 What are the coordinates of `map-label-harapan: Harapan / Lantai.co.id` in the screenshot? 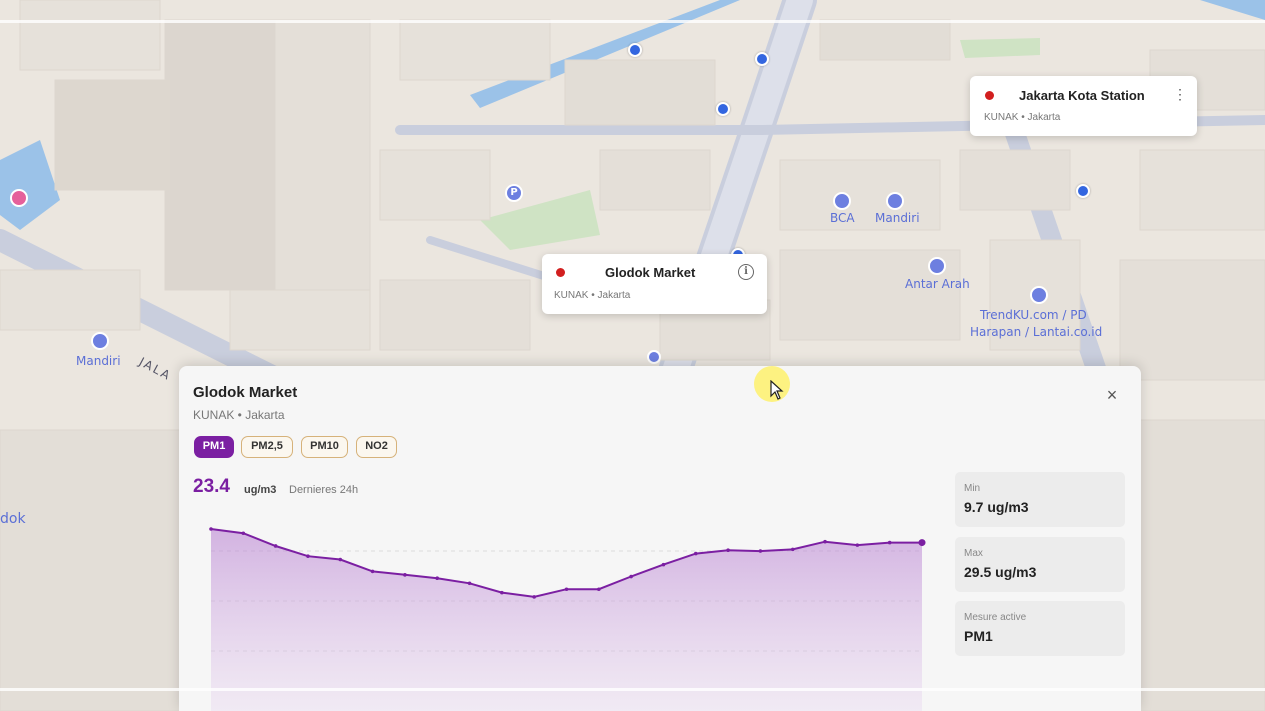 It's located at (1036, 332).